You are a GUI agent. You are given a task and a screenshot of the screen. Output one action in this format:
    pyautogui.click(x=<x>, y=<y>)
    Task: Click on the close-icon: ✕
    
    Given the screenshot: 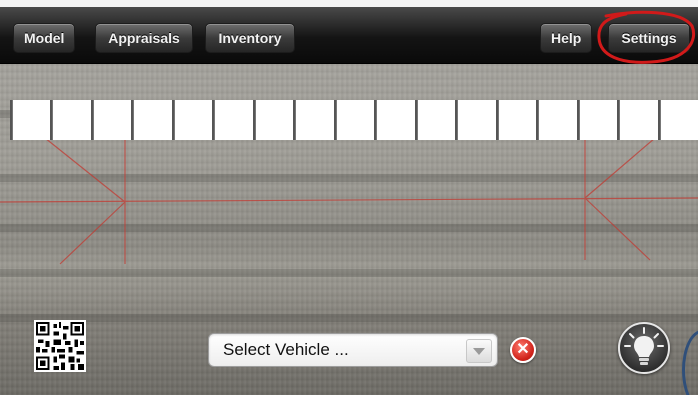 What is the action you would take?
    pyautogui.click(x=523, y=349)
    